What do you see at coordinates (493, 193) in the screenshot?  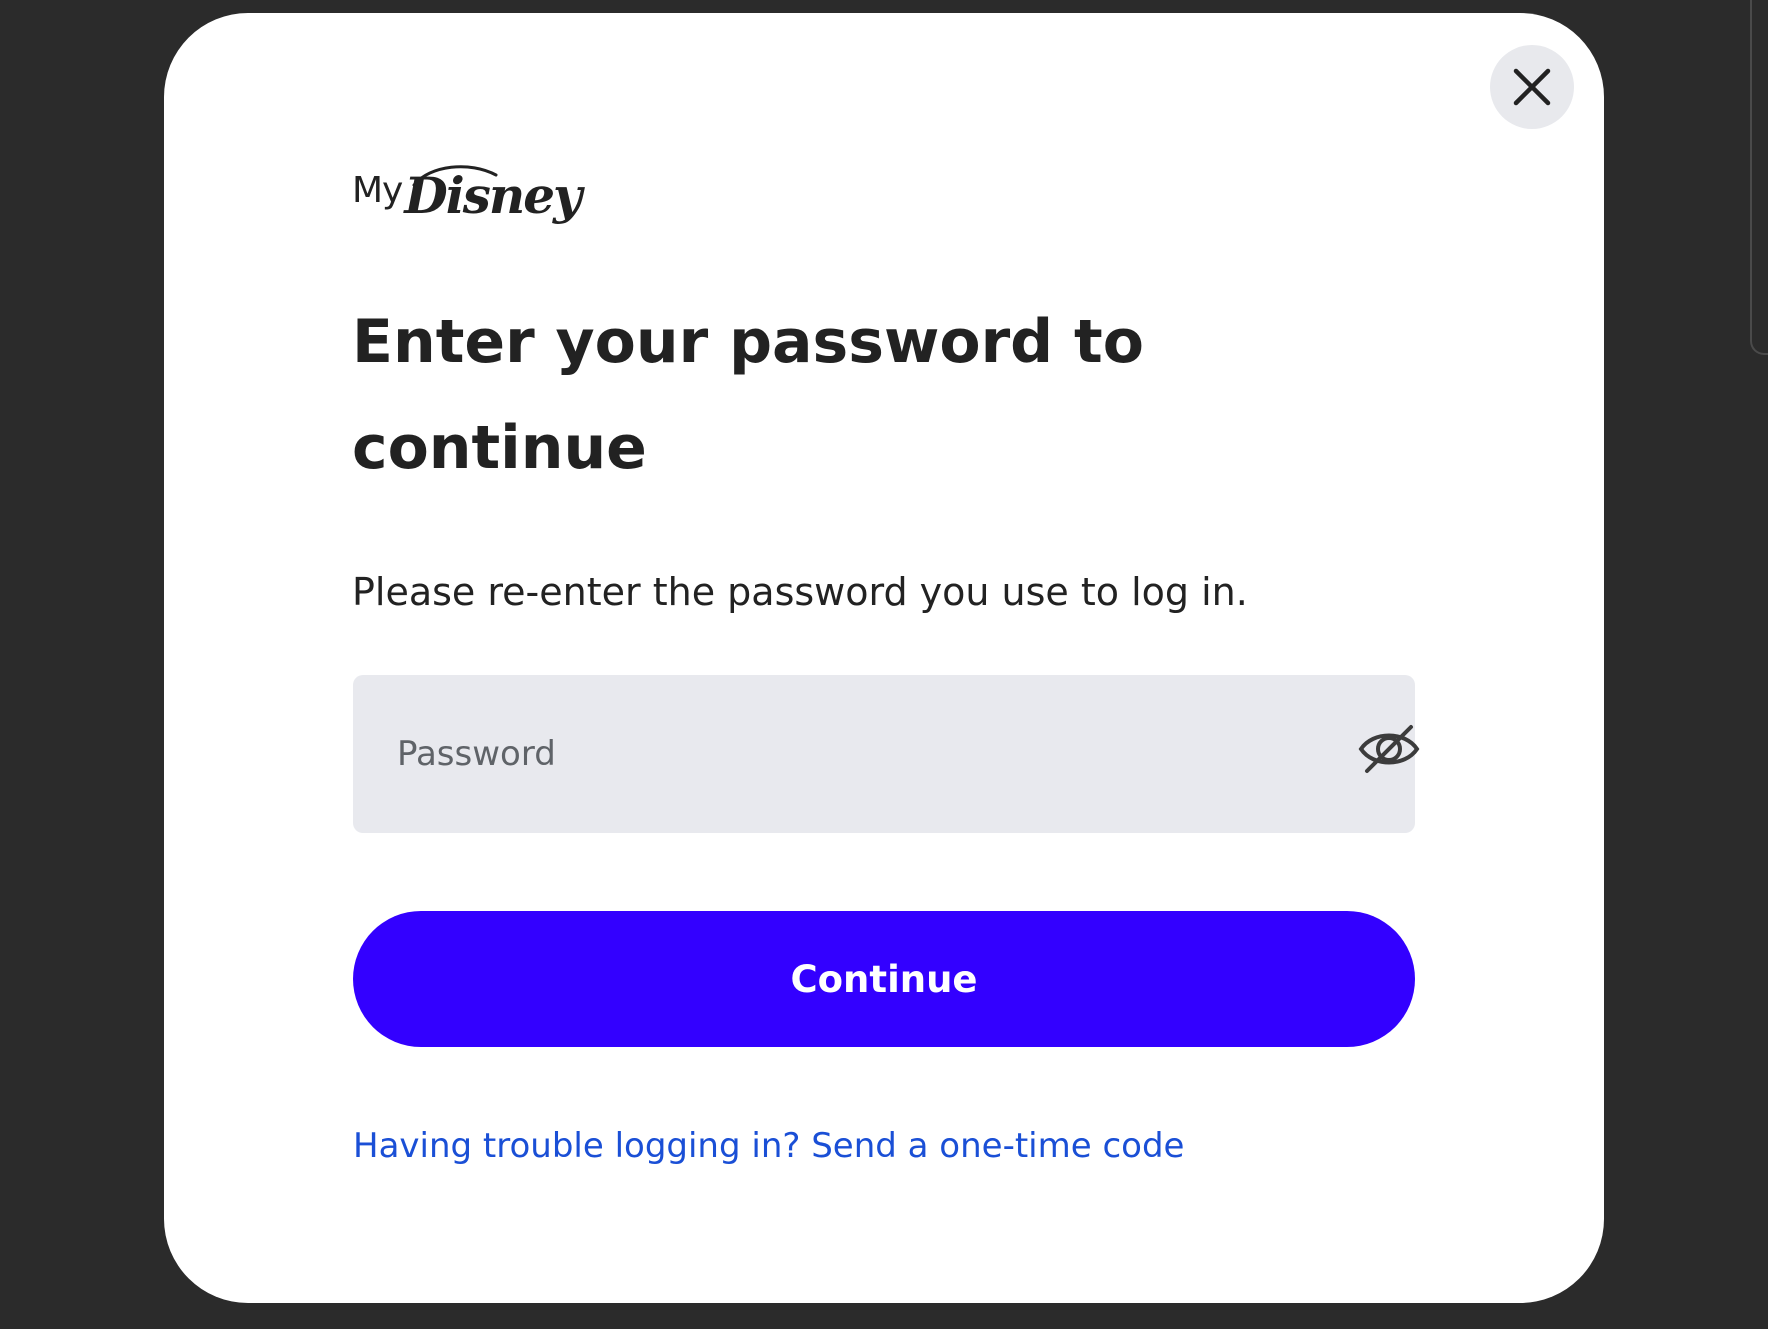 I see `logo-disney-text: Disney` at bounding box center [493, 193].